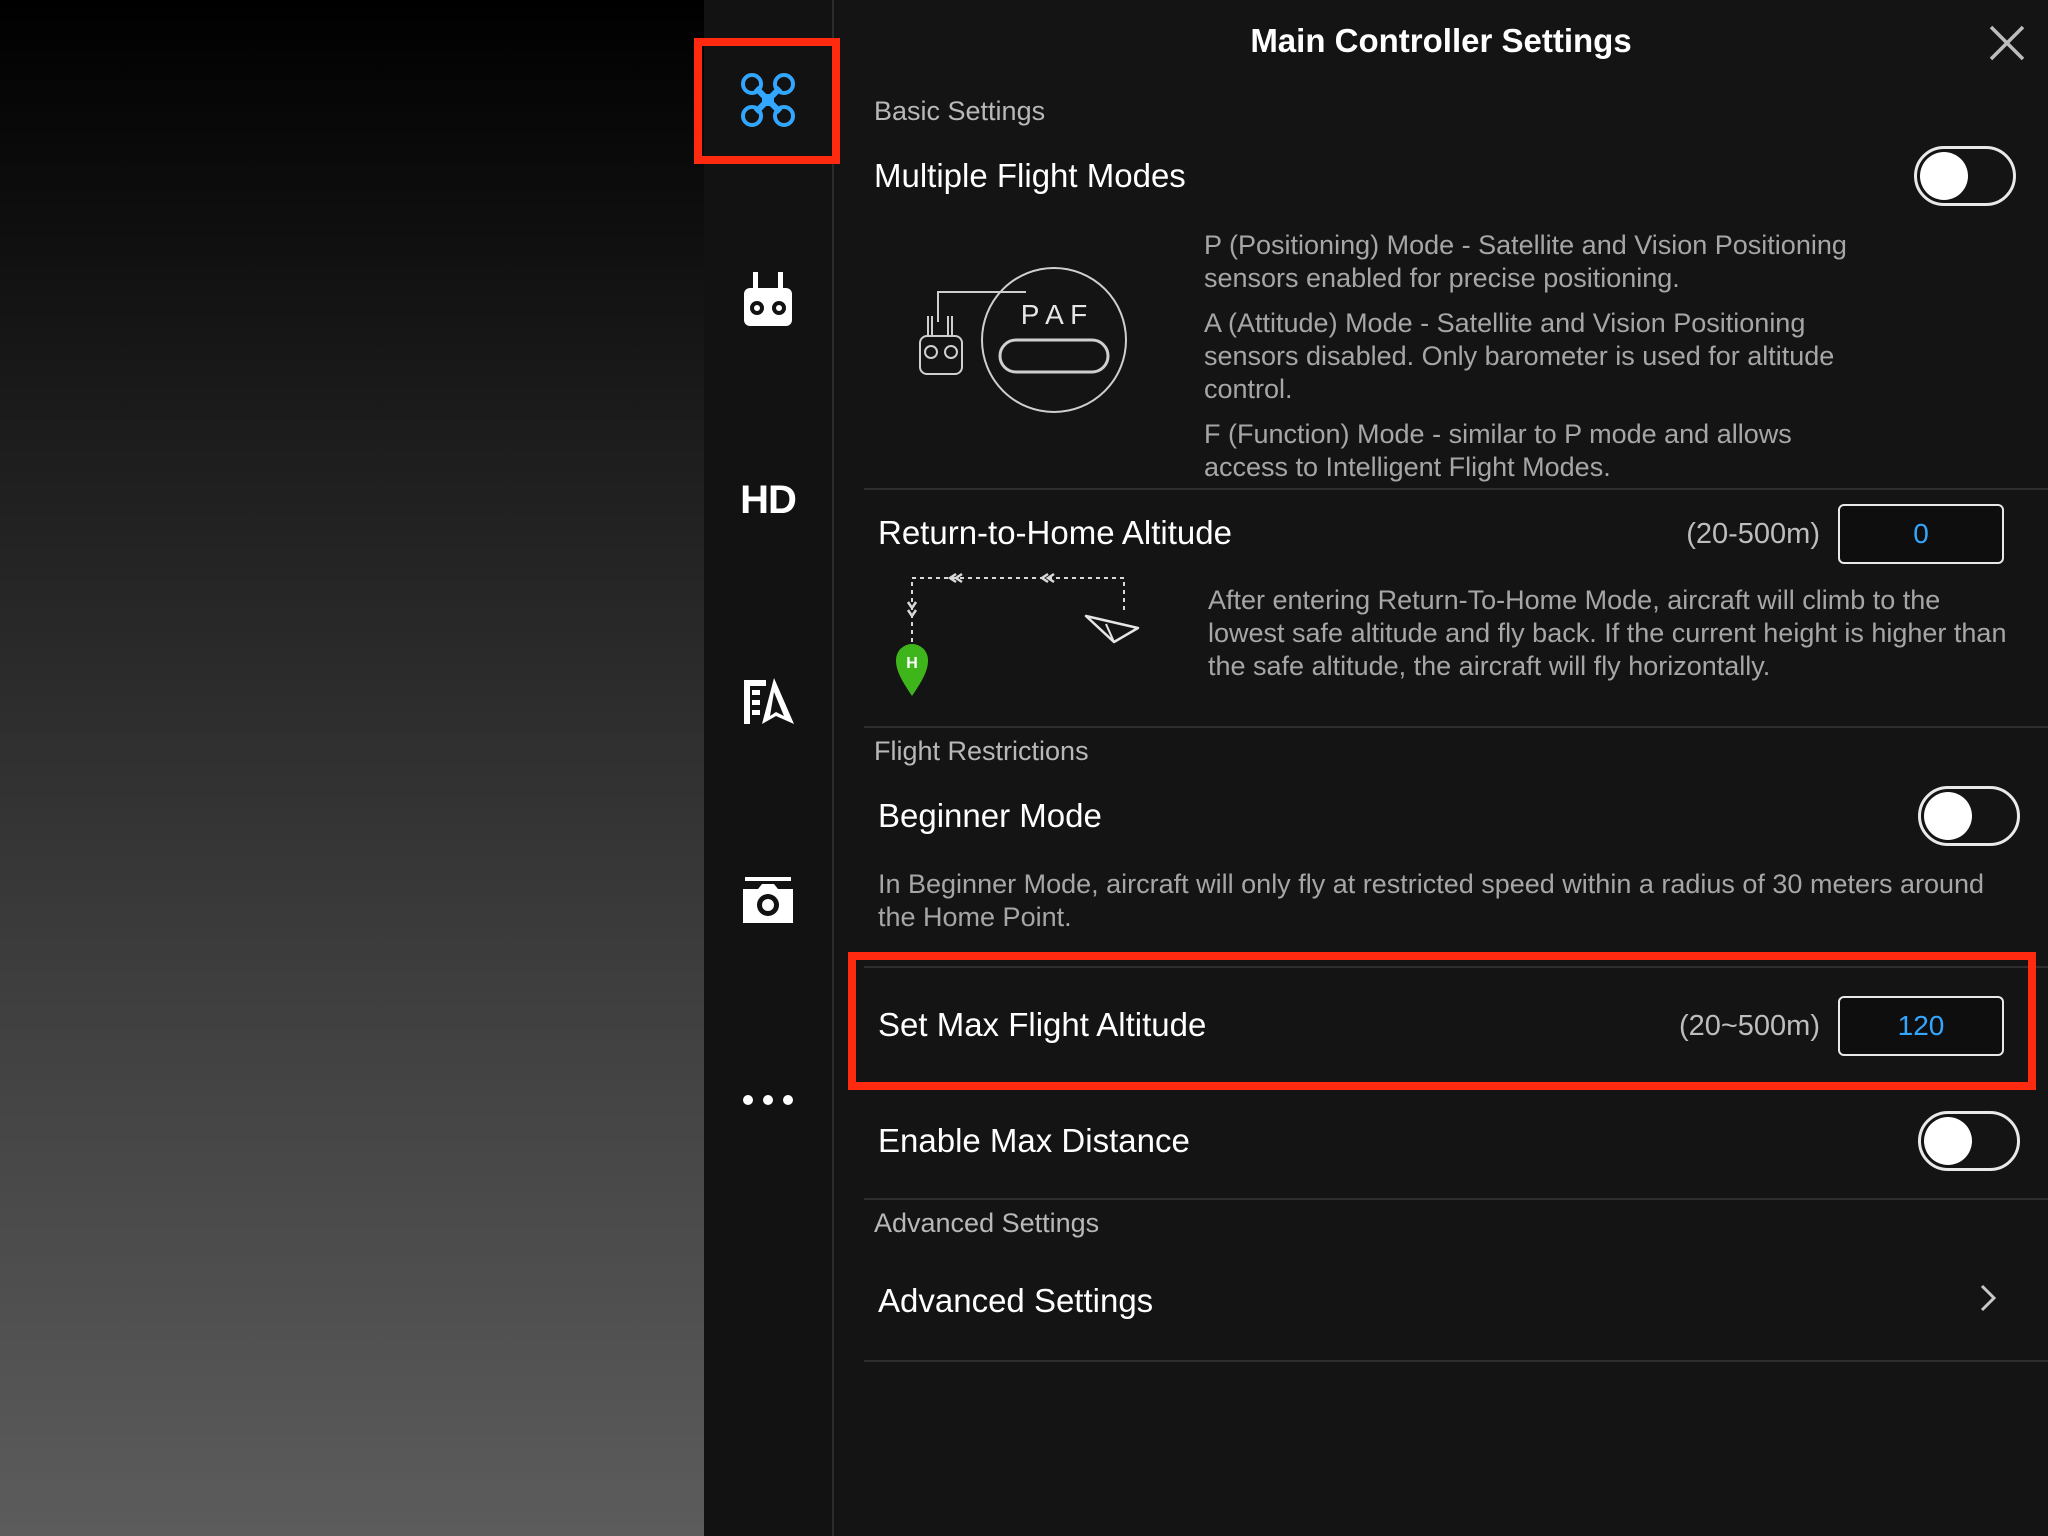 This screenshot has width=2048, height=1536. I want to click on flight-mode-switch-illustration: P A F, so click(1036, 344).